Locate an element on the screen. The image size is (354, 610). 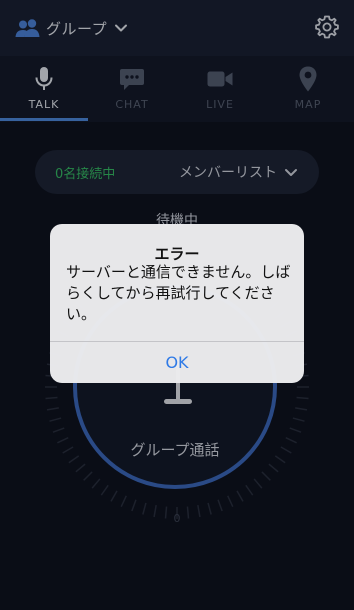
alert-title: エラー is located at coordinates (177, 254).